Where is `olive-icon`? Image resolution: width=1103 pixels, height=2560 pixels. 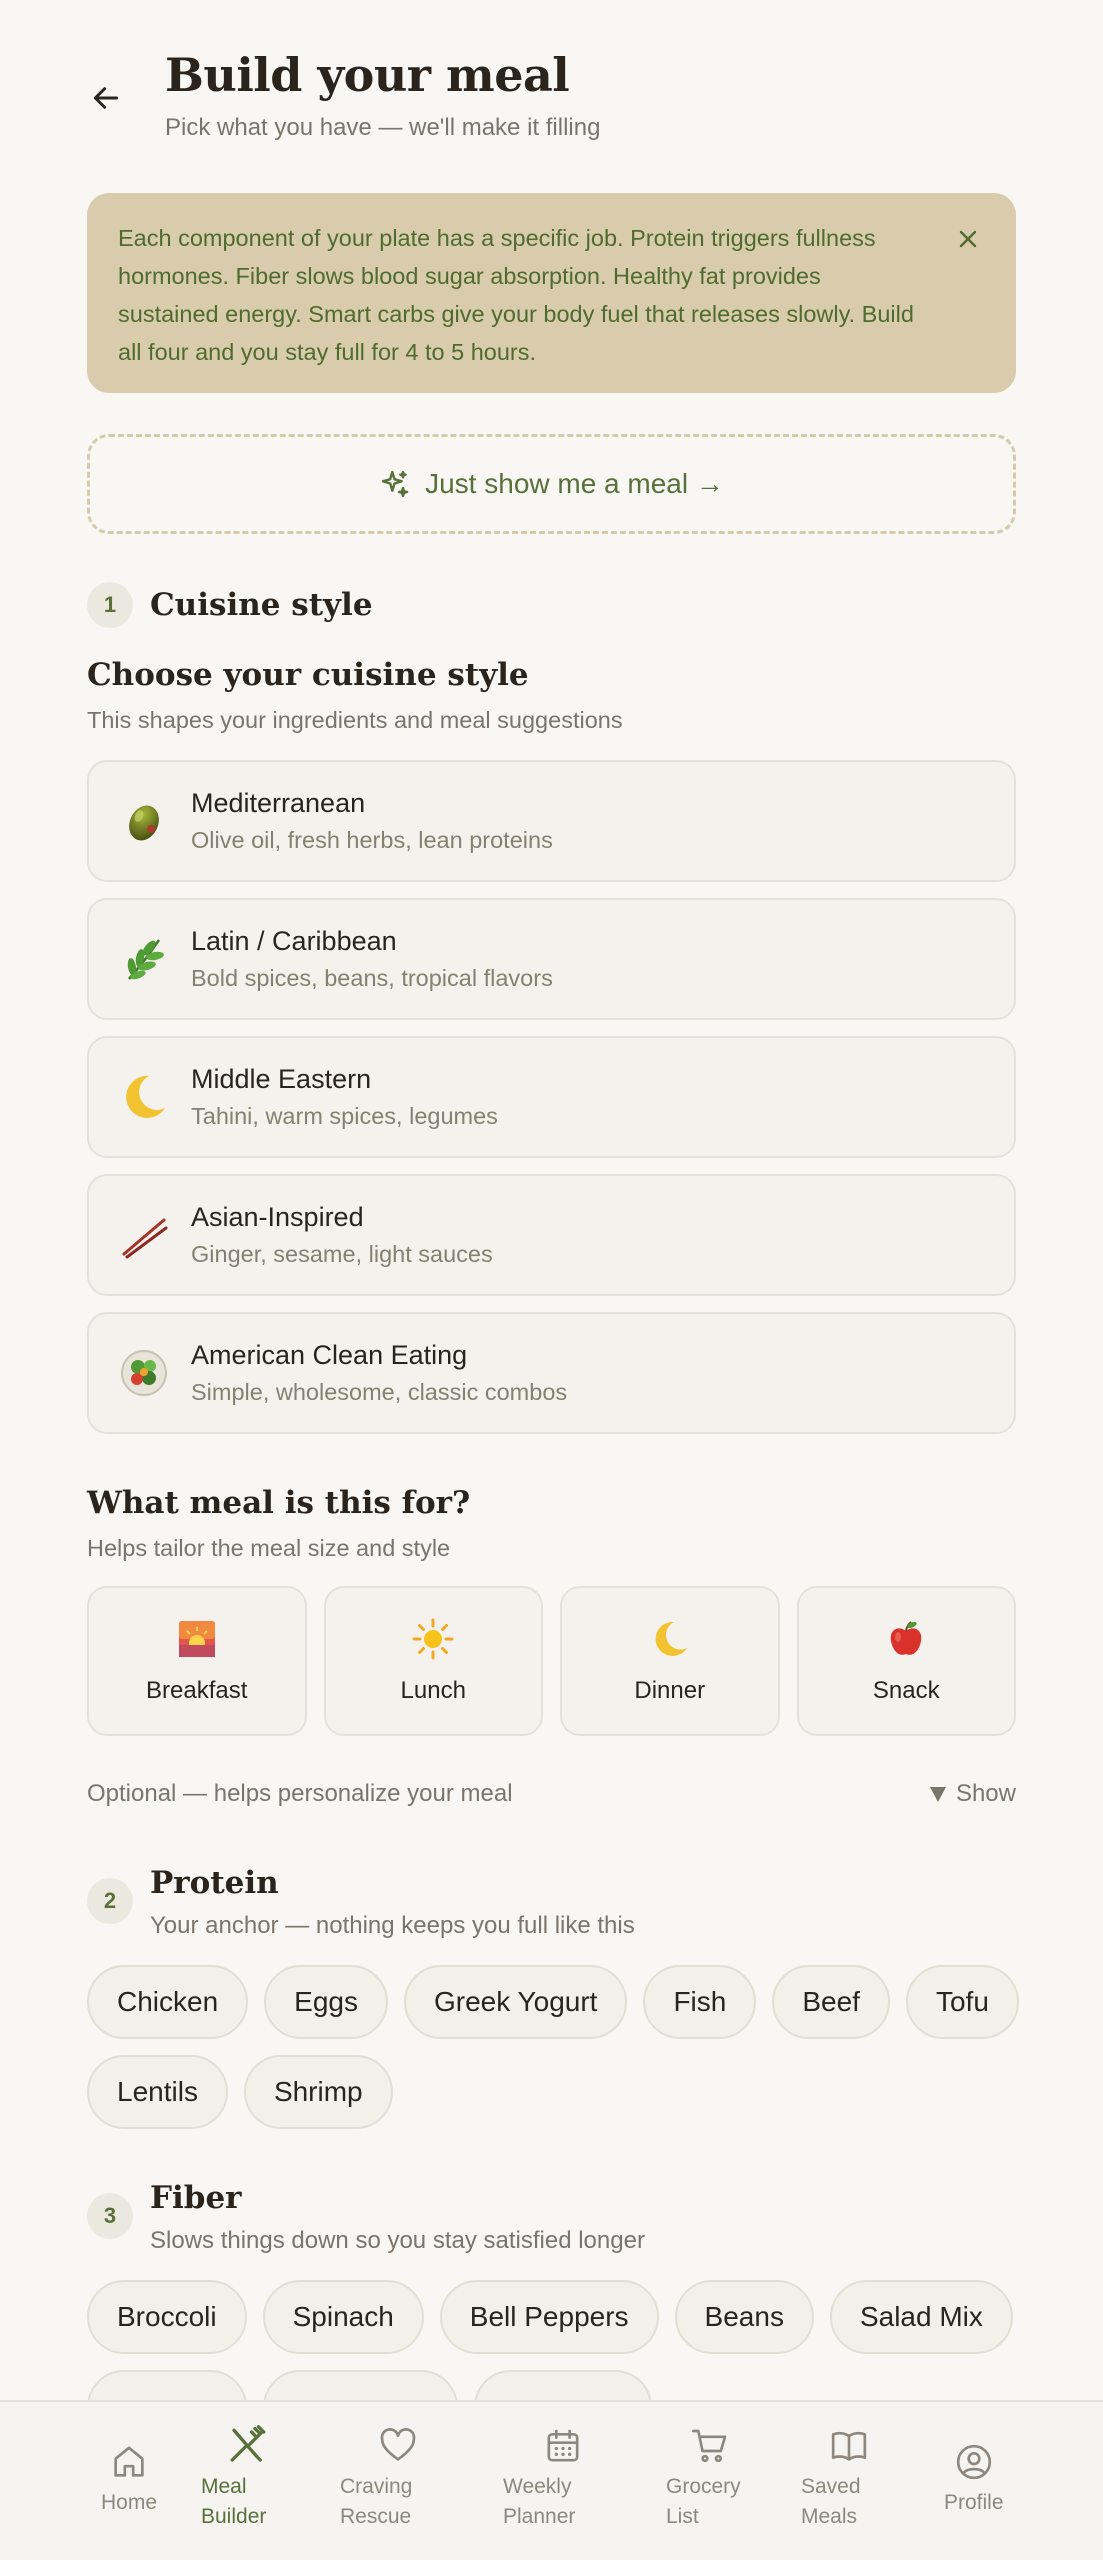
olive-icon is located at coordinates (144, 821).